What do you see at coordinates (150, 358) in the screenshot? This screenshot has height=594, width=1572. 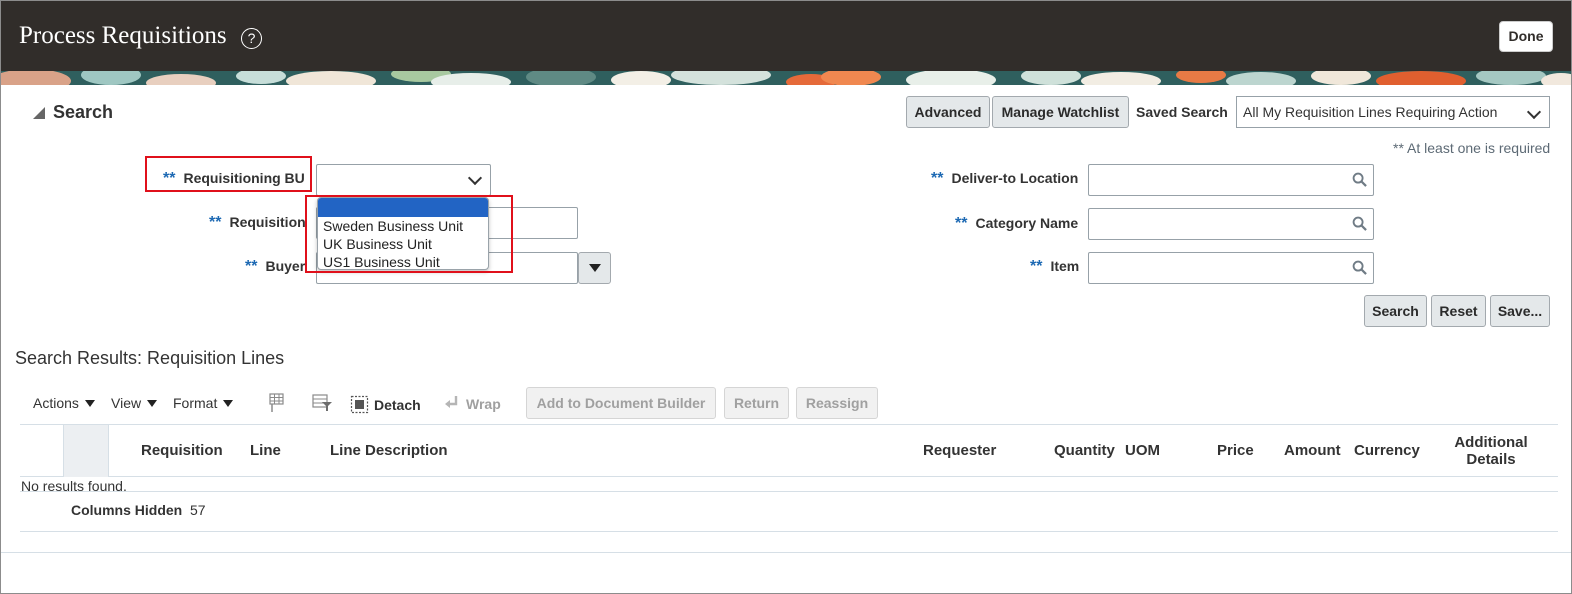 I see `results-title: Search Results: Requisition Lines` at bounding box center [150, 358].